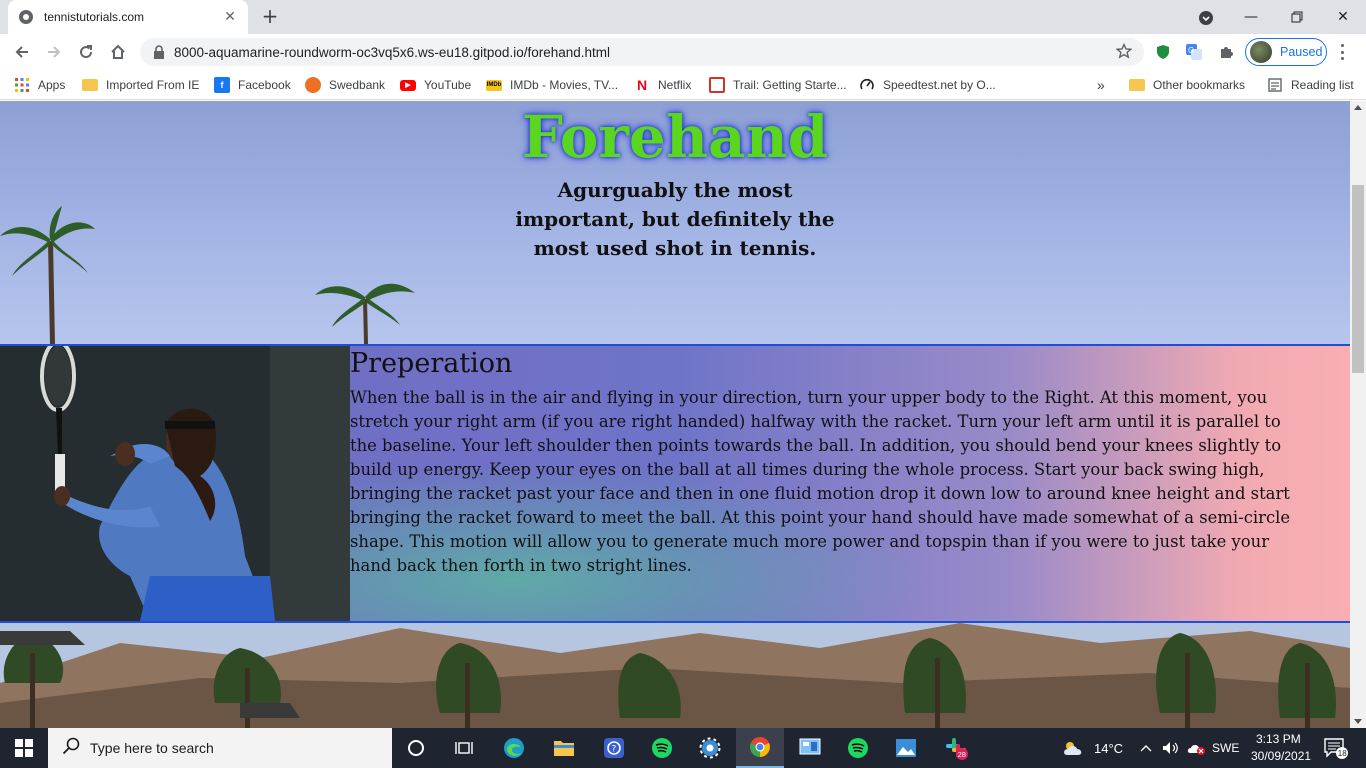 Image resolution: width=1366 pixels, height=768 pixels. Describe the element at coordinates (810, 748) in the screenshot. I see `control-panel-icon` at that location.